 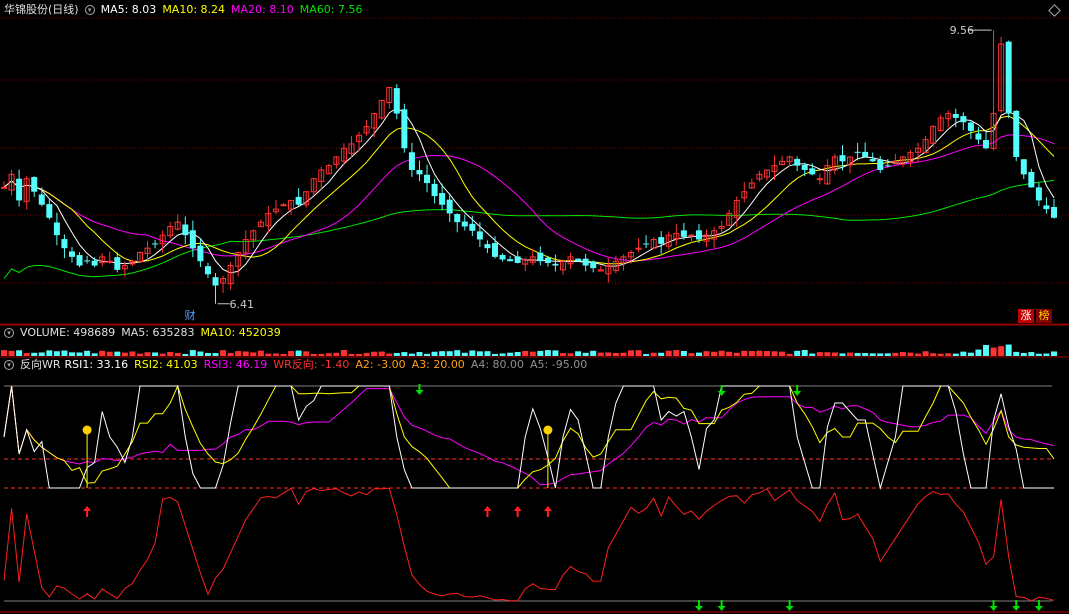 What do you see at coordinates (1026, 316) in the screenshot?
I see `zhang-badge: 涨` at bounding box center [1026, 316].